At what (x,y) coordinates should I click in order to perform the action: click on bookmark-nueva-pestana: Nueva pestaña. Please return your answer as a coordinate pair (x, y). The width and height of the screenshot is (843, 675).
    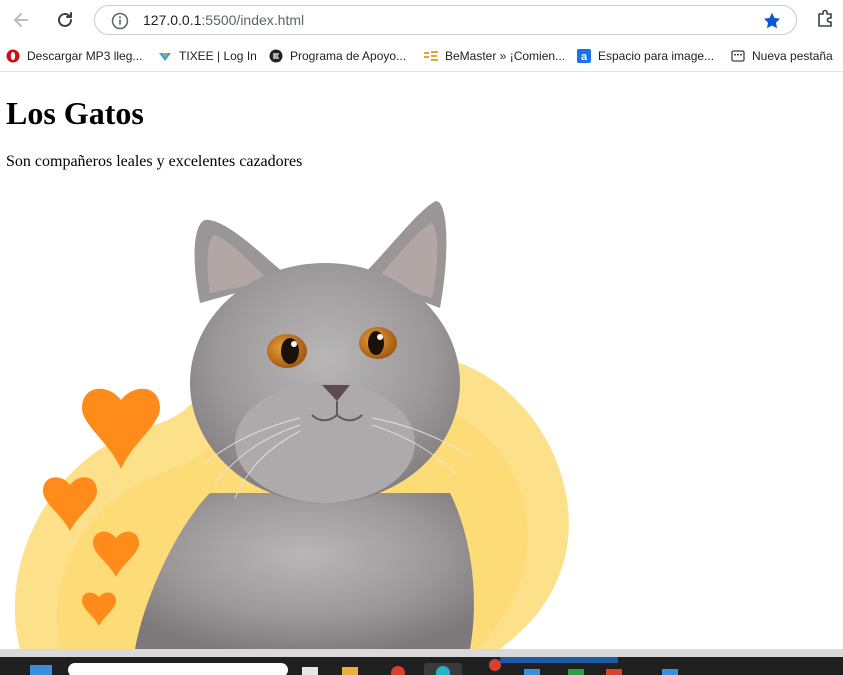
    Looking at the image, I should click on (782, 56).